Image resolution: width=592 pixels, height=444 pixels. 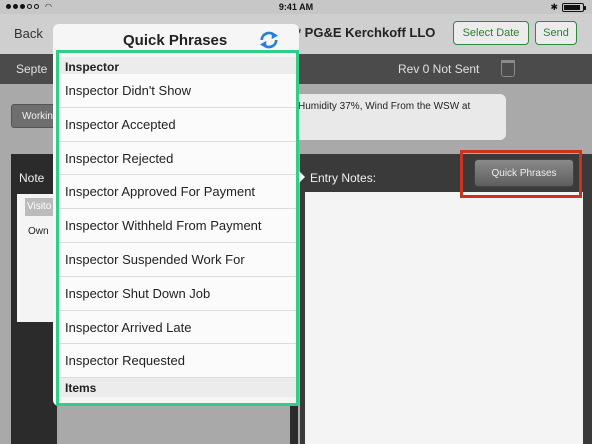 I want to click on status-bar: ◠ 9:41 AM ✱, so click(x=296, y=7).